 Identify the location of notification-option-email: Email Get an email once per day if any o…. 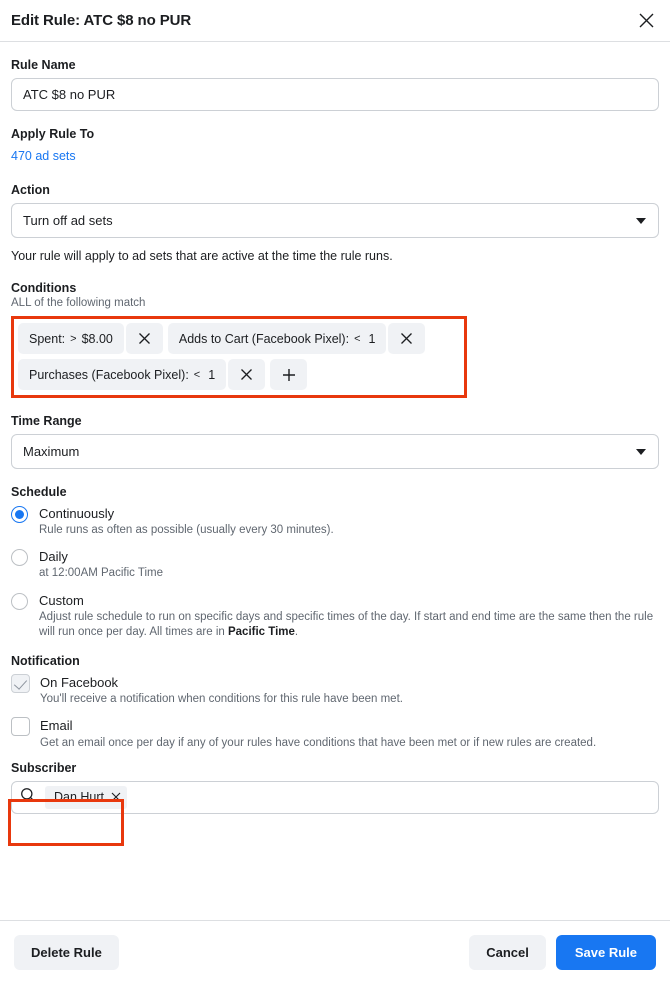
(335, 733).